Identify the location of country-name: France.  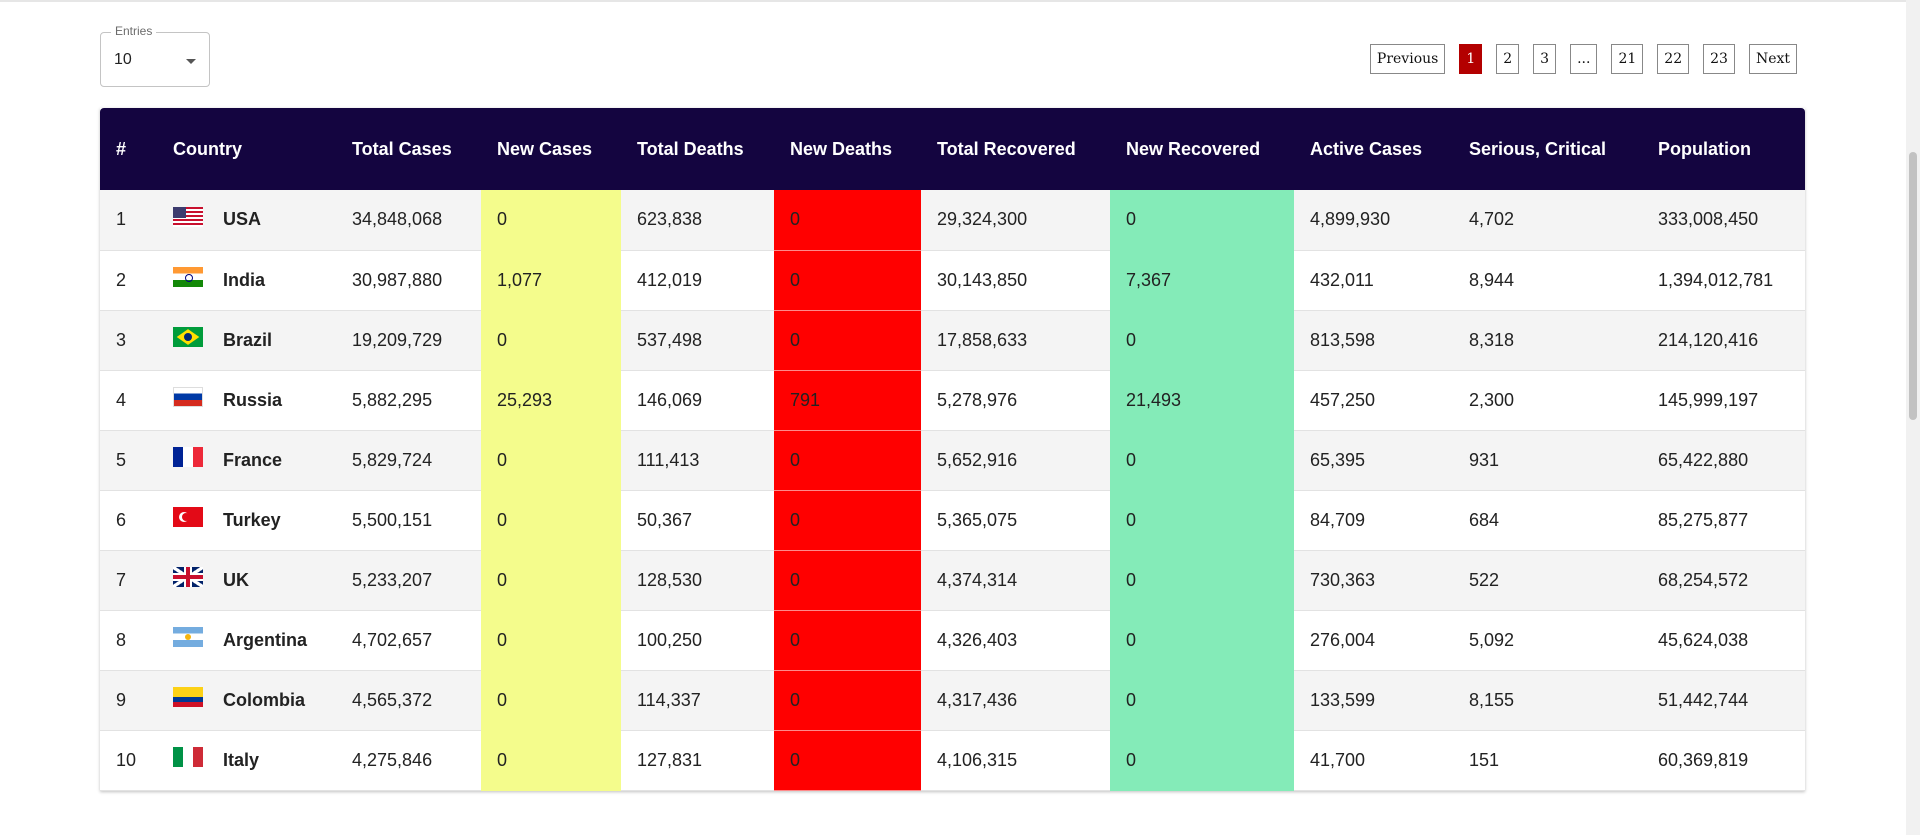
(253, 459).